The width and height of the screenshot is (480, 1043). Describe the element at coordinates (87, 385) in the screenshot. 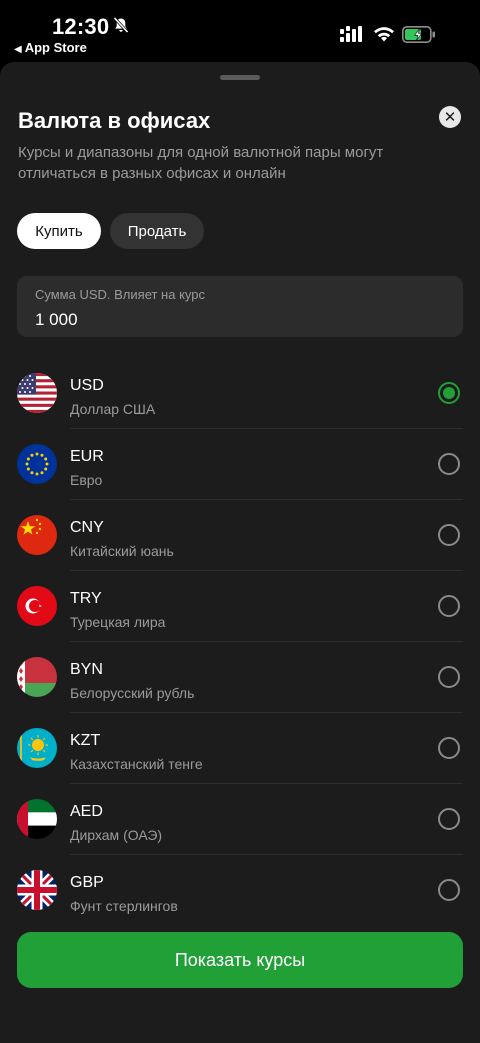

I see `currency-code: USD` at that location.